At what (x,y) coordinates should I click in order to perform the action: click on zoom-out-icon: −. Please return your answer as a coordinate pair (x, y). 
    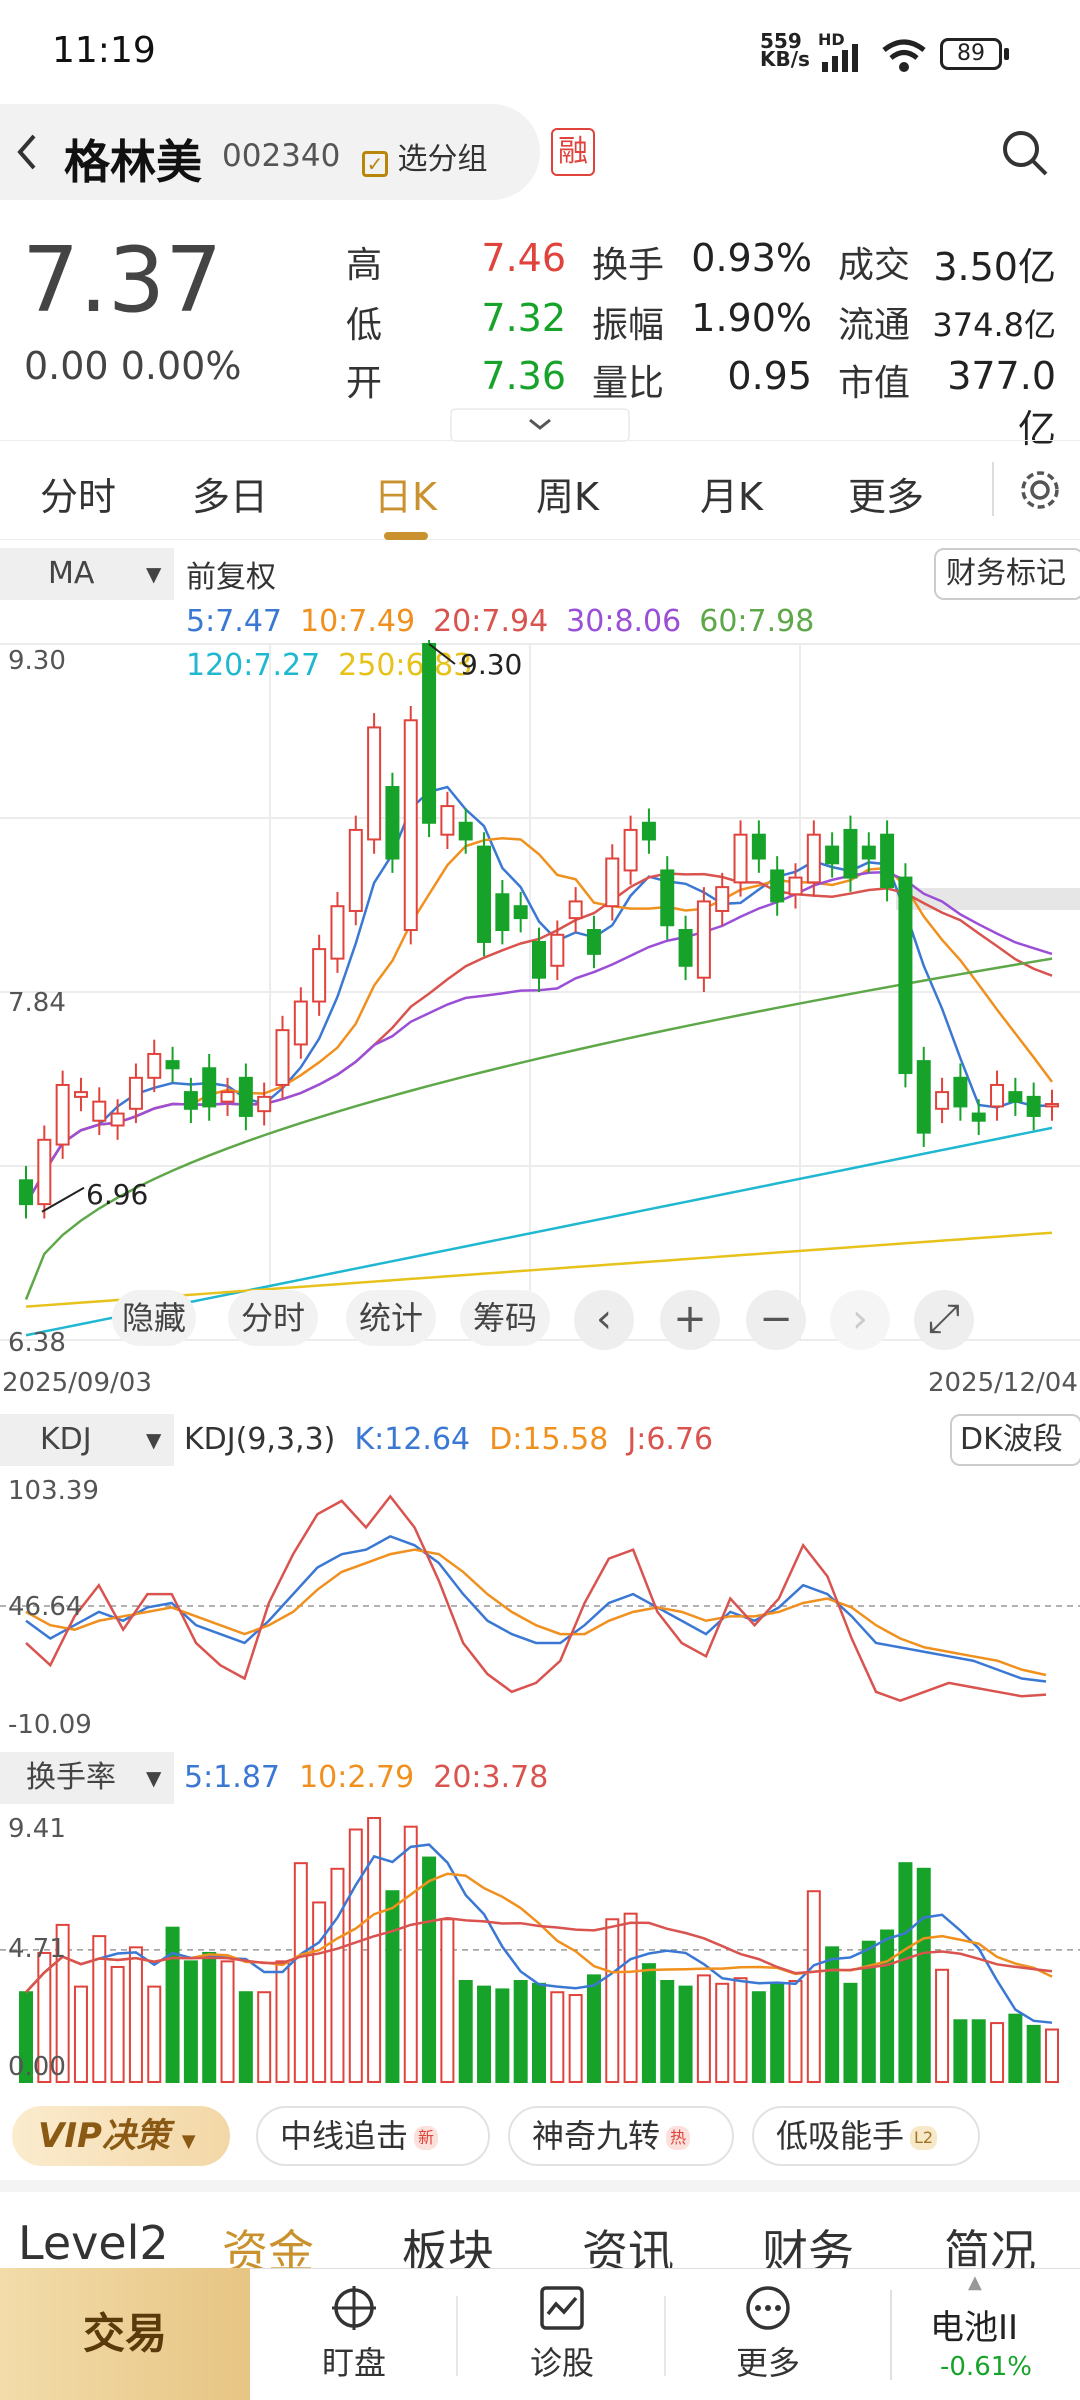
    Looking at the image, I should click on (776, 1320).